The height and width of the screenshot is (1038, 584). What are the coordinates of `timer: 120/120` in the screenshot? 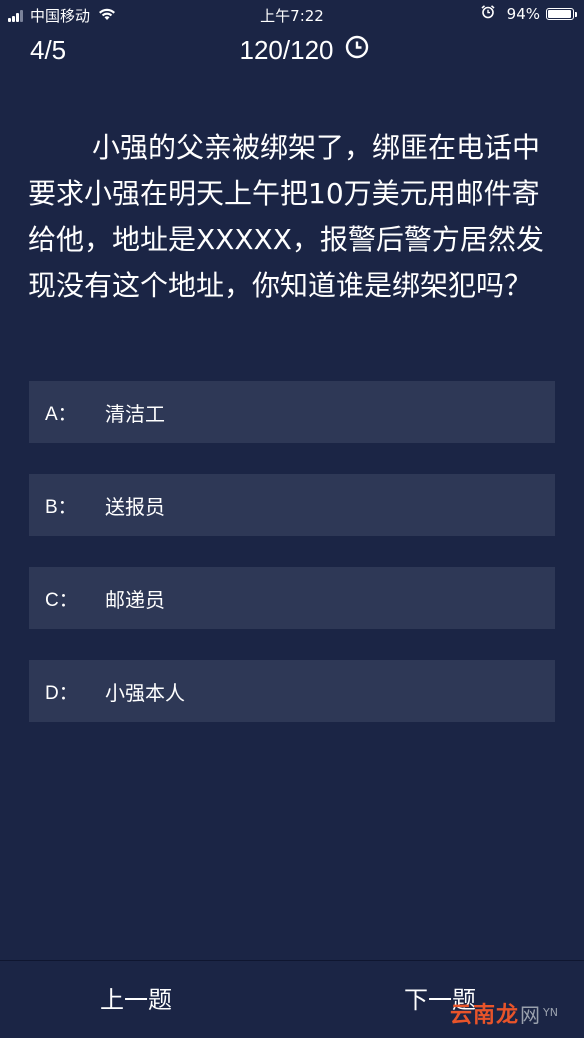 It's located at (292, 50).